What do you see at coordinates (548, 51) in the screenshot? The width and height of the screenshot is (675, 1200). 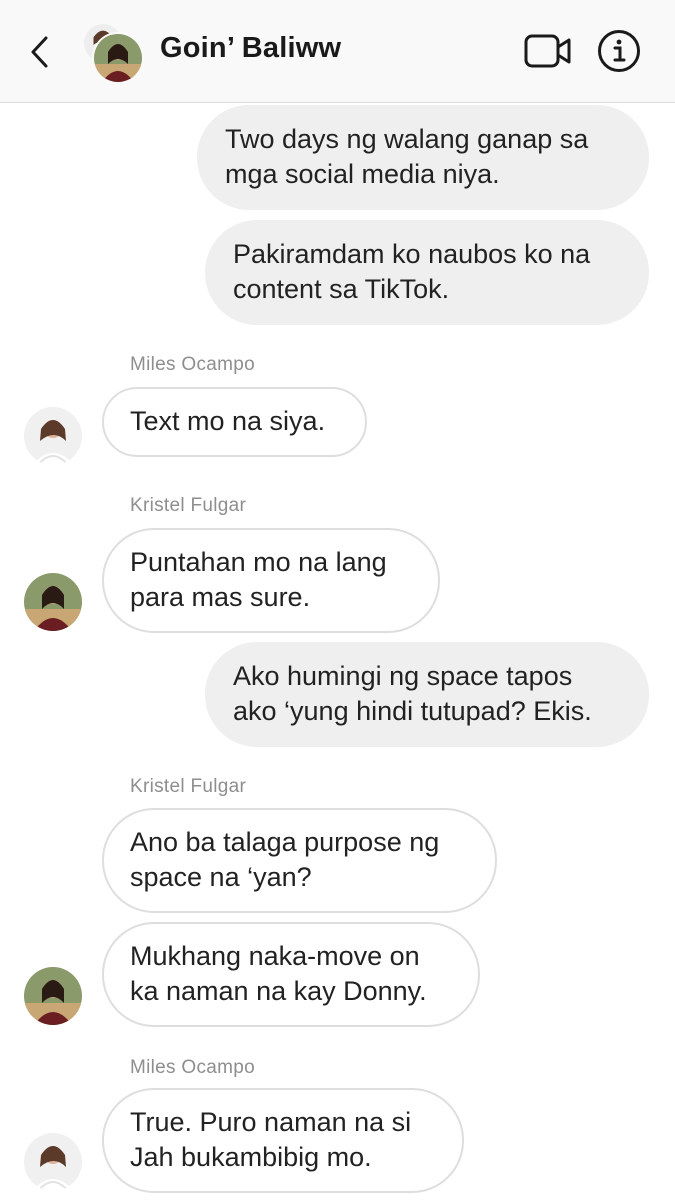 I see `video-camera-icon` at bounding box center [548, 51].